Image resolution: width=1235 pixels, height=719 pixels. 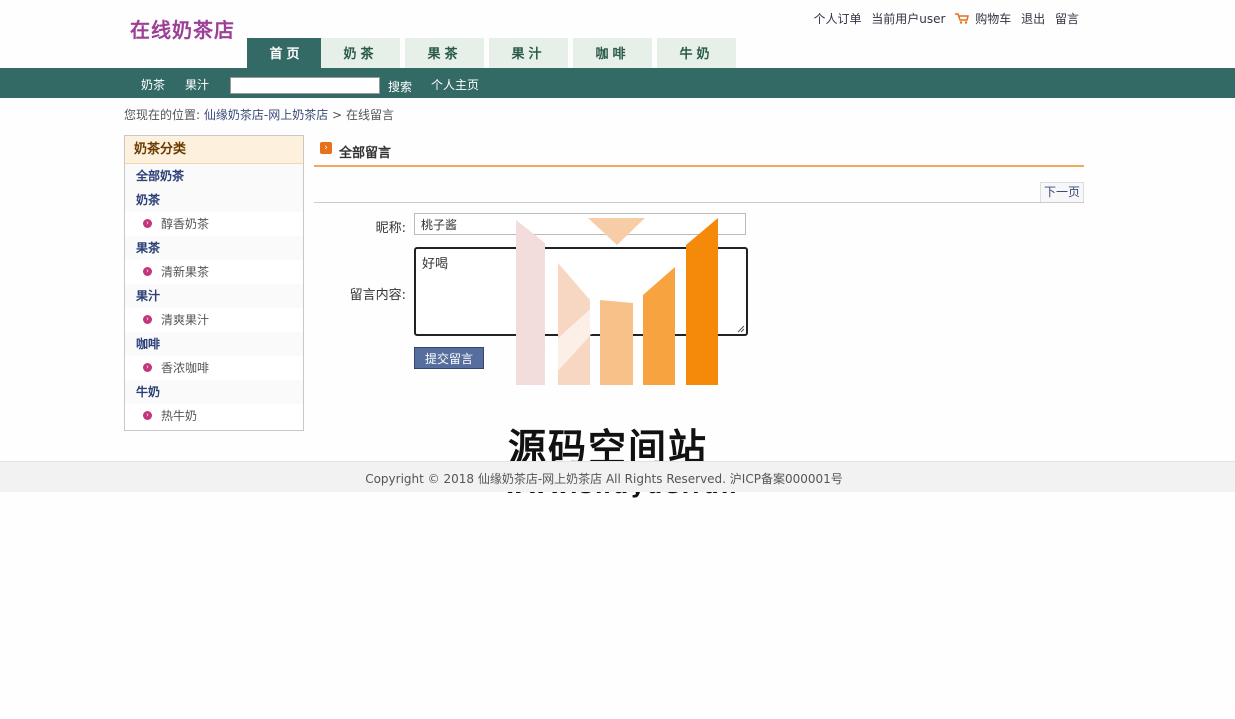 What do you see at coordinates (696, 53) in the screenshot?
I see `tab-milk: 牛奶` at bounding box center [696, 53].